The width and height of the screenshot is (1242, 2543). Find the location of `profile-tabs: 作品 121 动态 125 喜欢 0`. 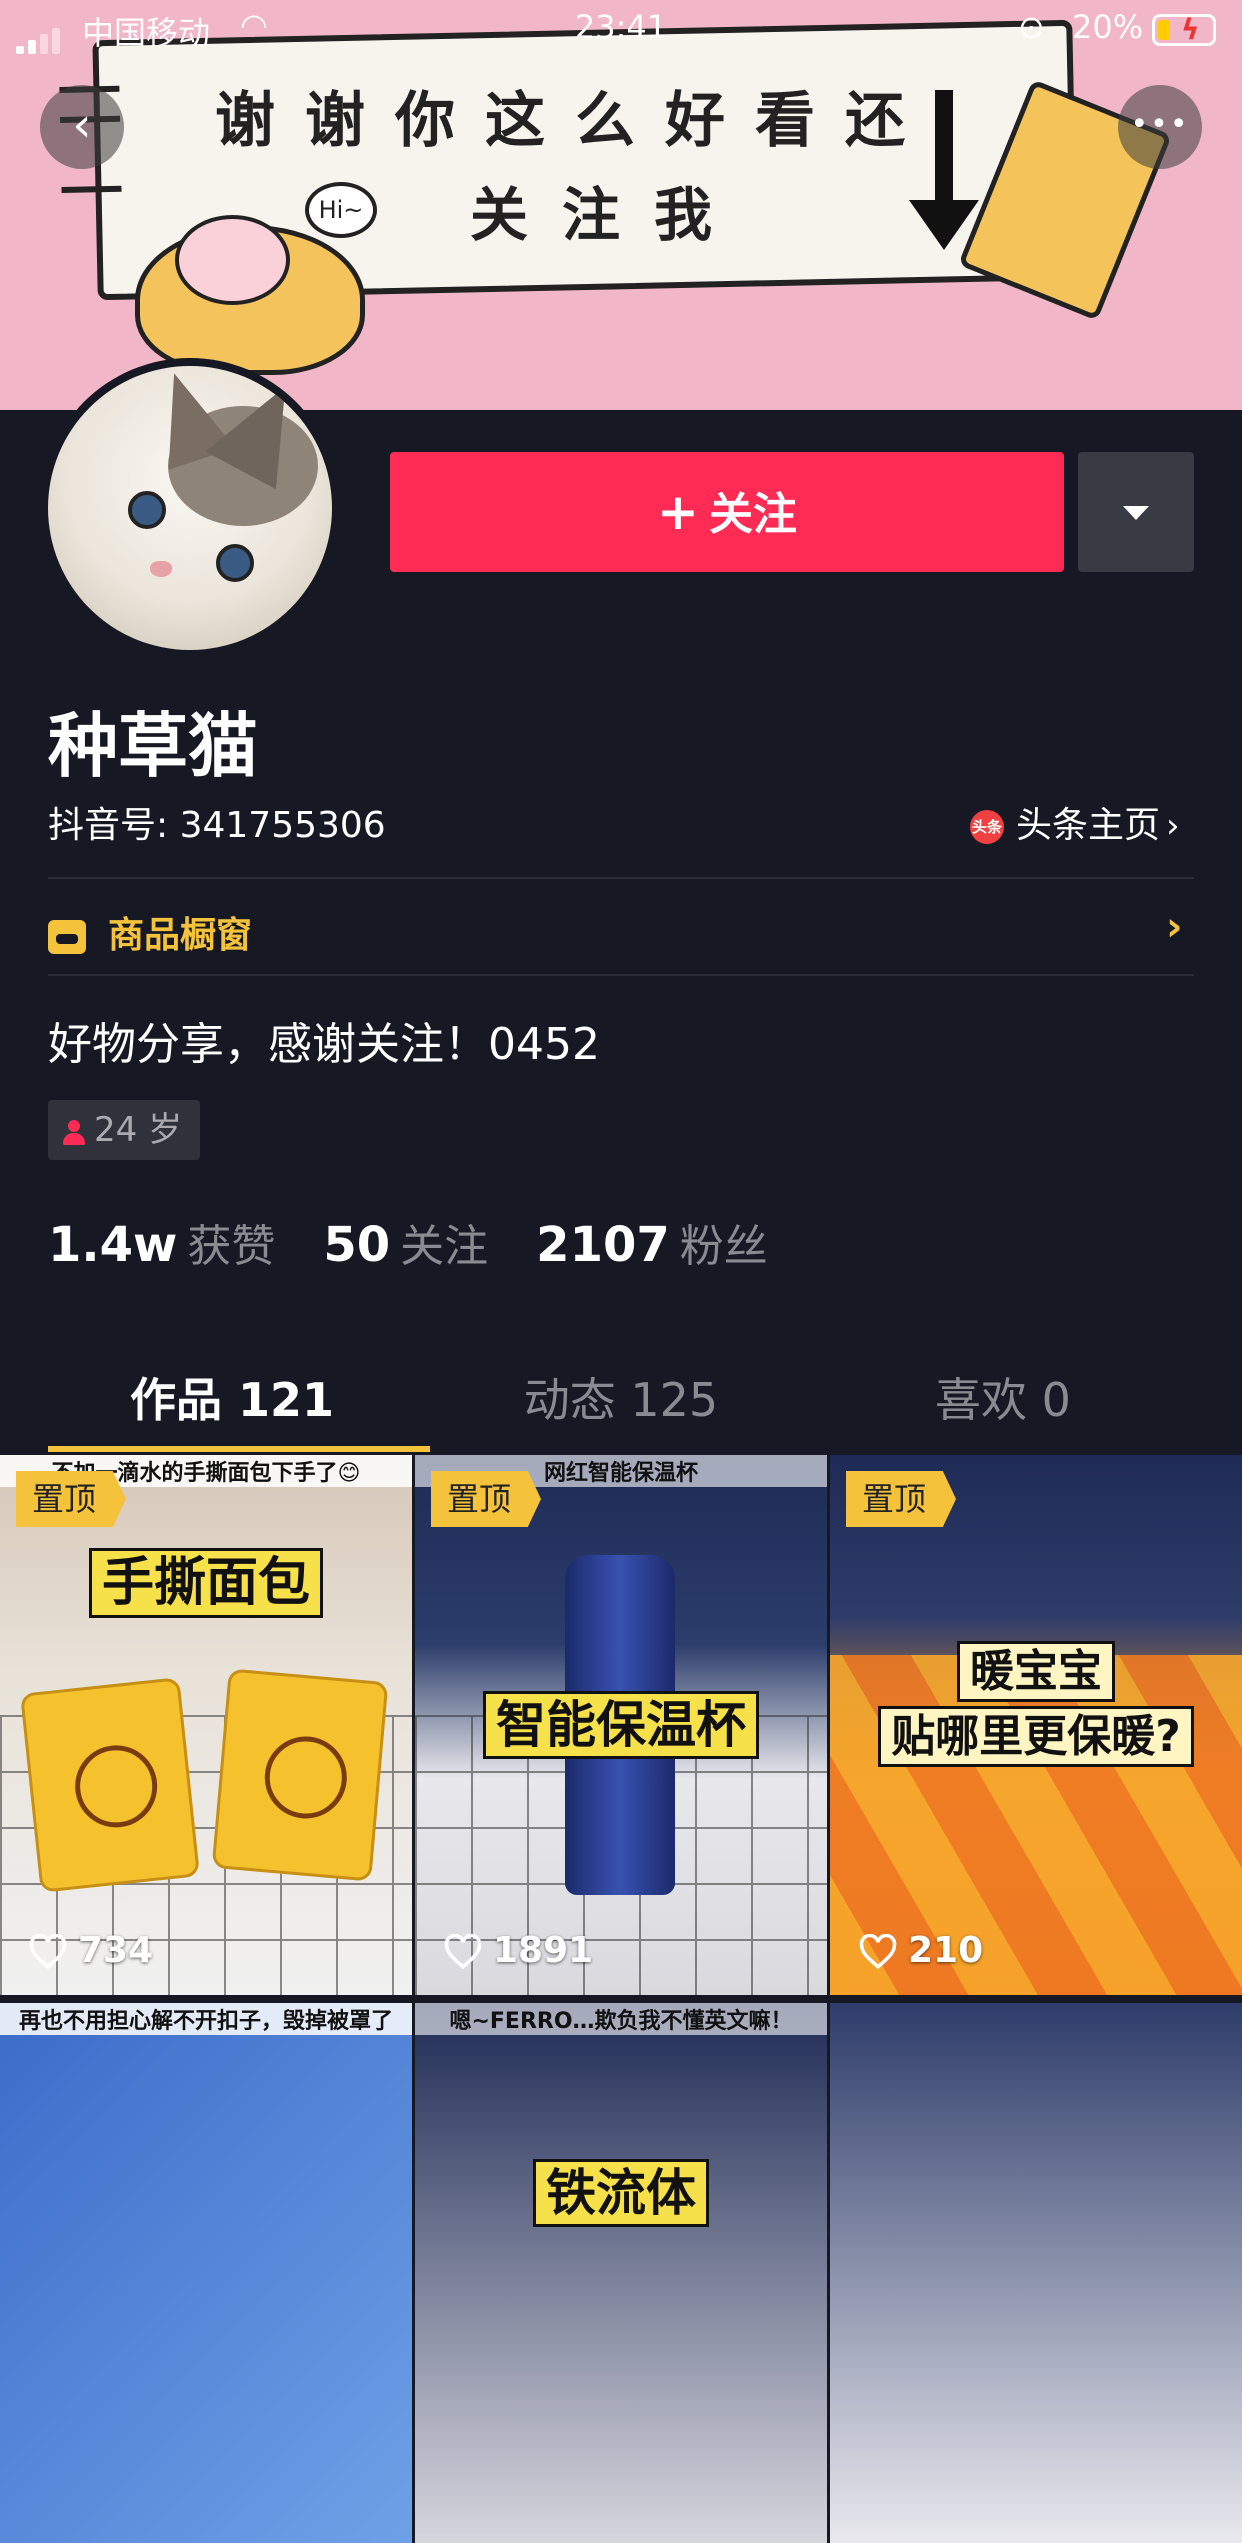

profile-tabs: 作品 121 动态 125 喜欢 0 is located at coordinates (621, 1397).